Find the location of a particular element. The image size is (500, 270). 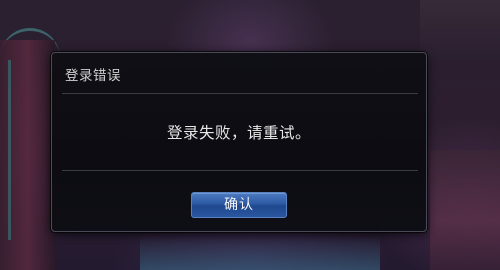

background-rock is located at coordinates (465, 210).